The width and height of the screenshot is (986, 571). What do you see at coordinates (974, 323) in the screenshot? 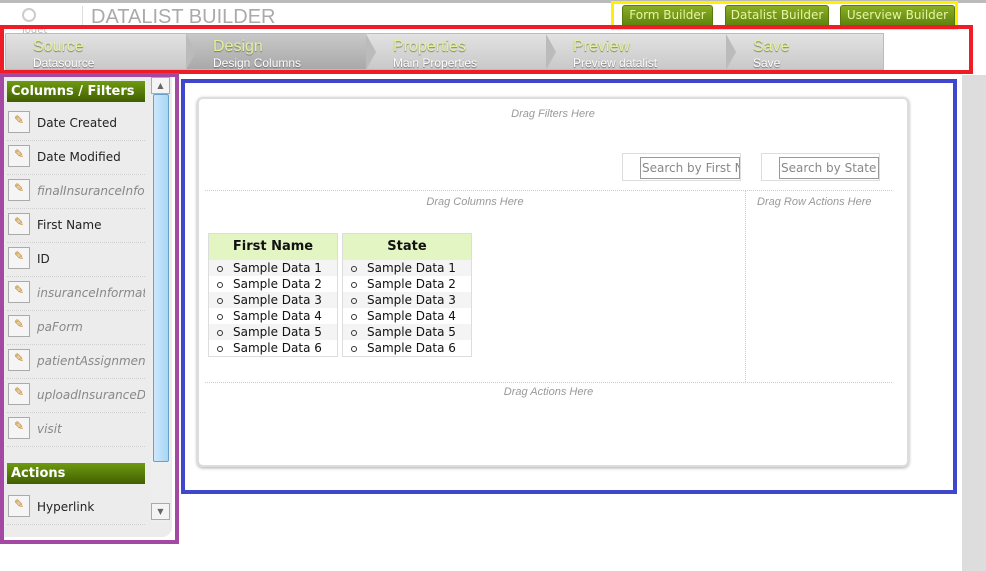
I see `page-scrollbar` at bounding box center [974, 323].